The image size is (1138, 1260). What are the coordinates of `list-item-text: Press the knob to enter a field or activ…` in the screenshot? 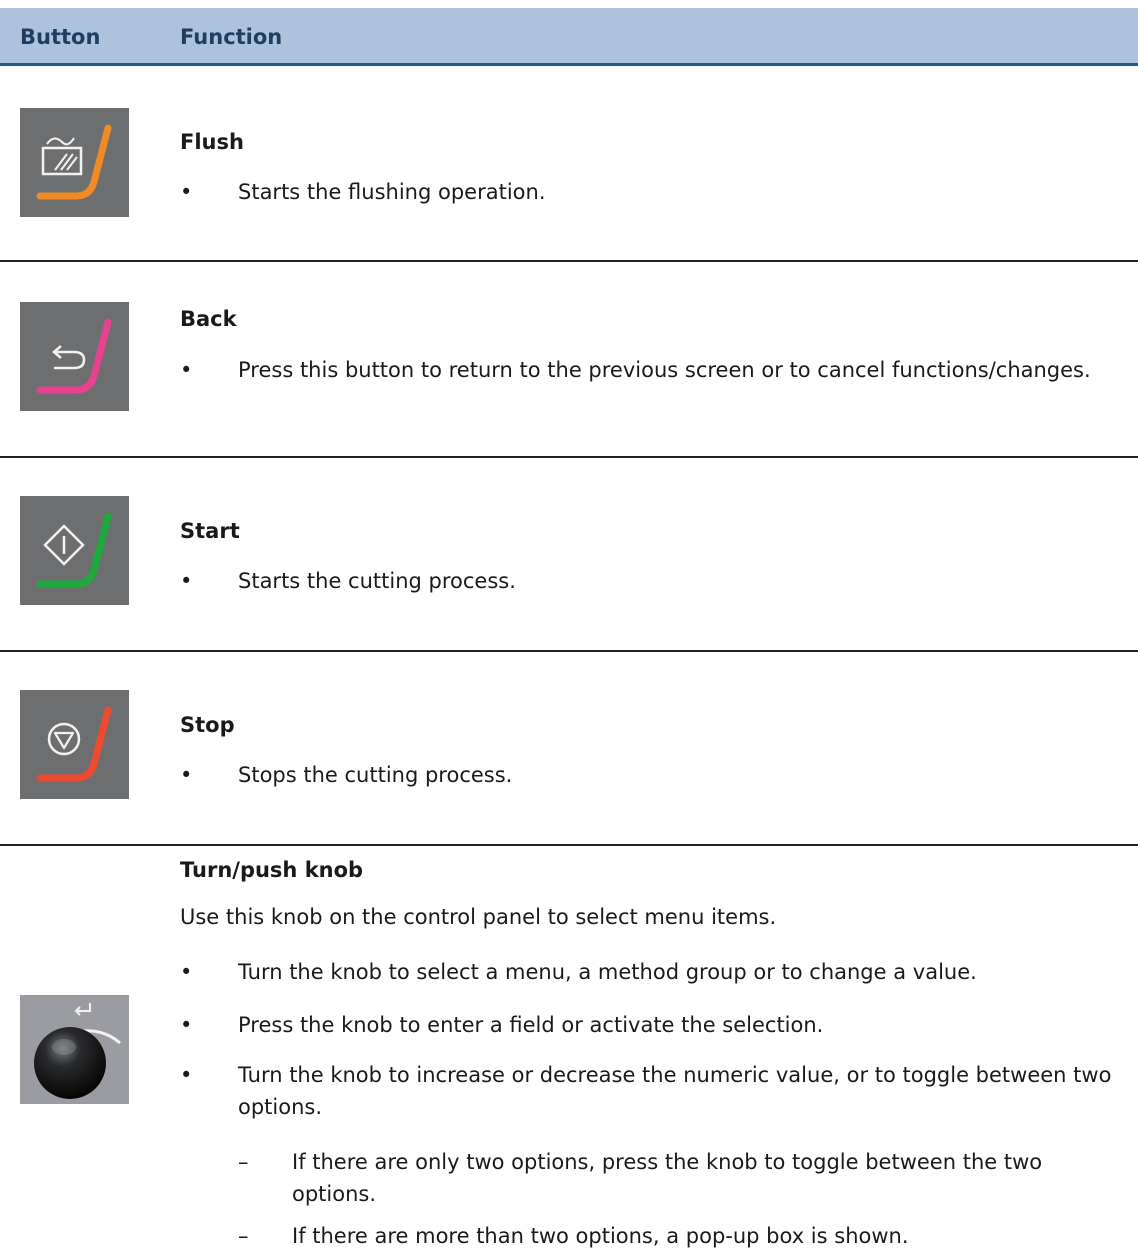 It's located at (531, 1025).